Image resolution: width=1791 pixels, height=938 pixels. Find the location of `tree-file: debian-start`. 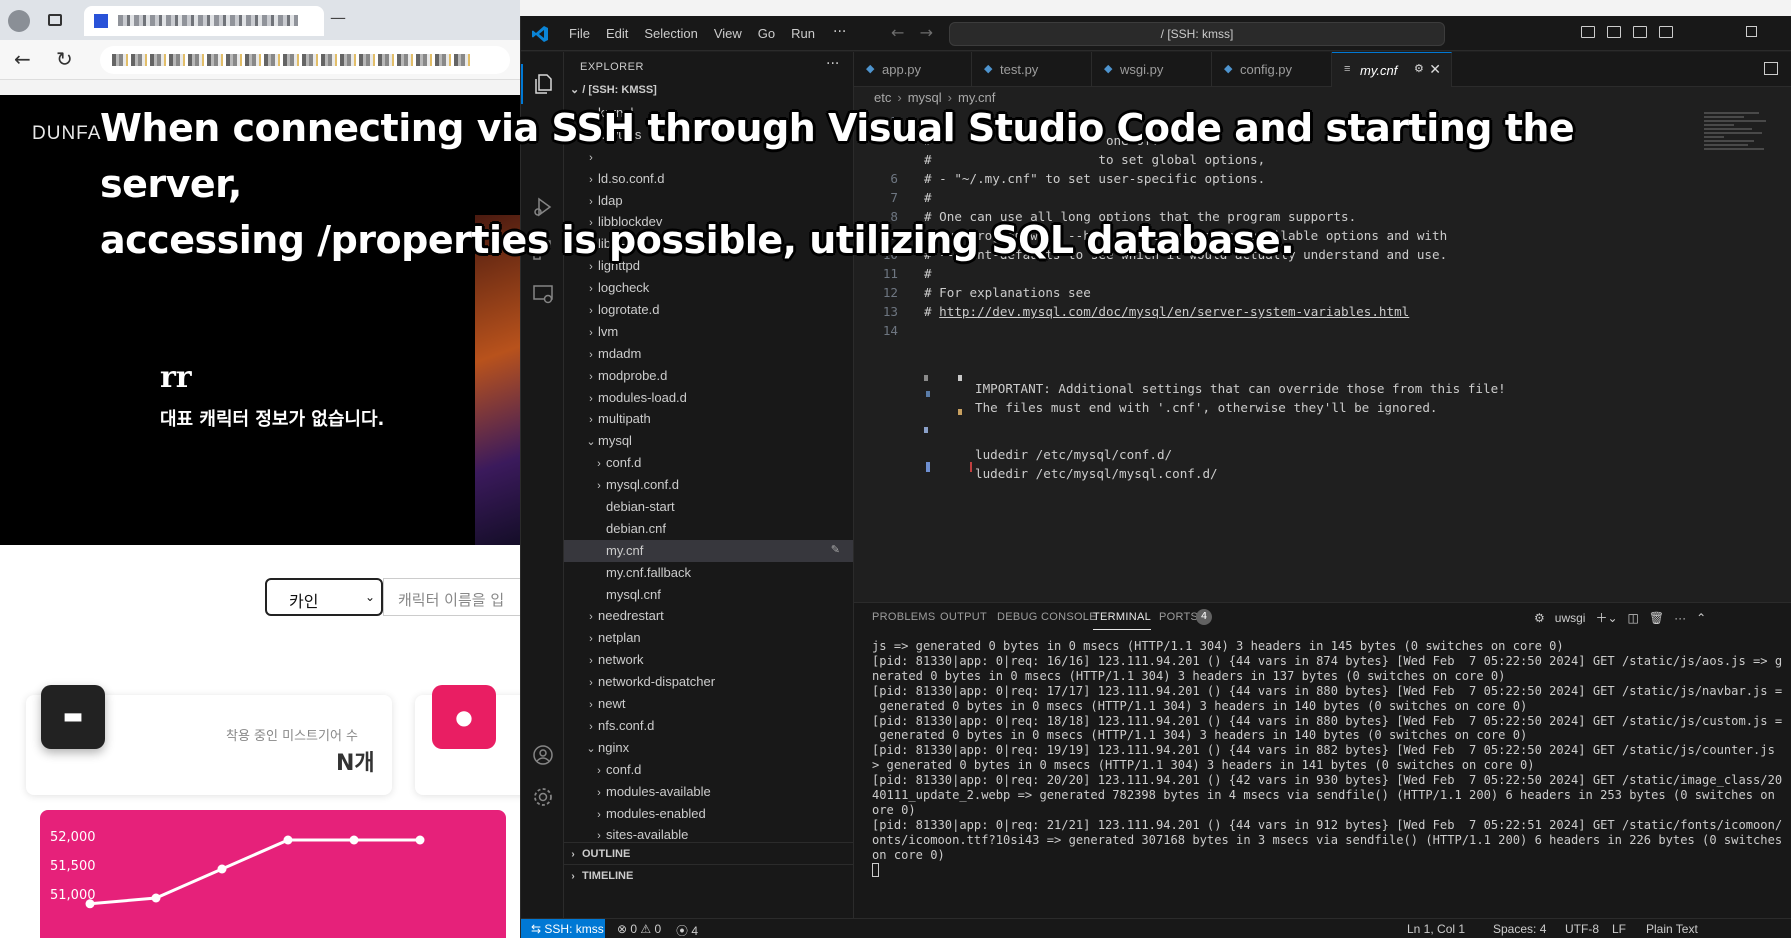

tree-file: debian-start is located at coordinates (708, 507).